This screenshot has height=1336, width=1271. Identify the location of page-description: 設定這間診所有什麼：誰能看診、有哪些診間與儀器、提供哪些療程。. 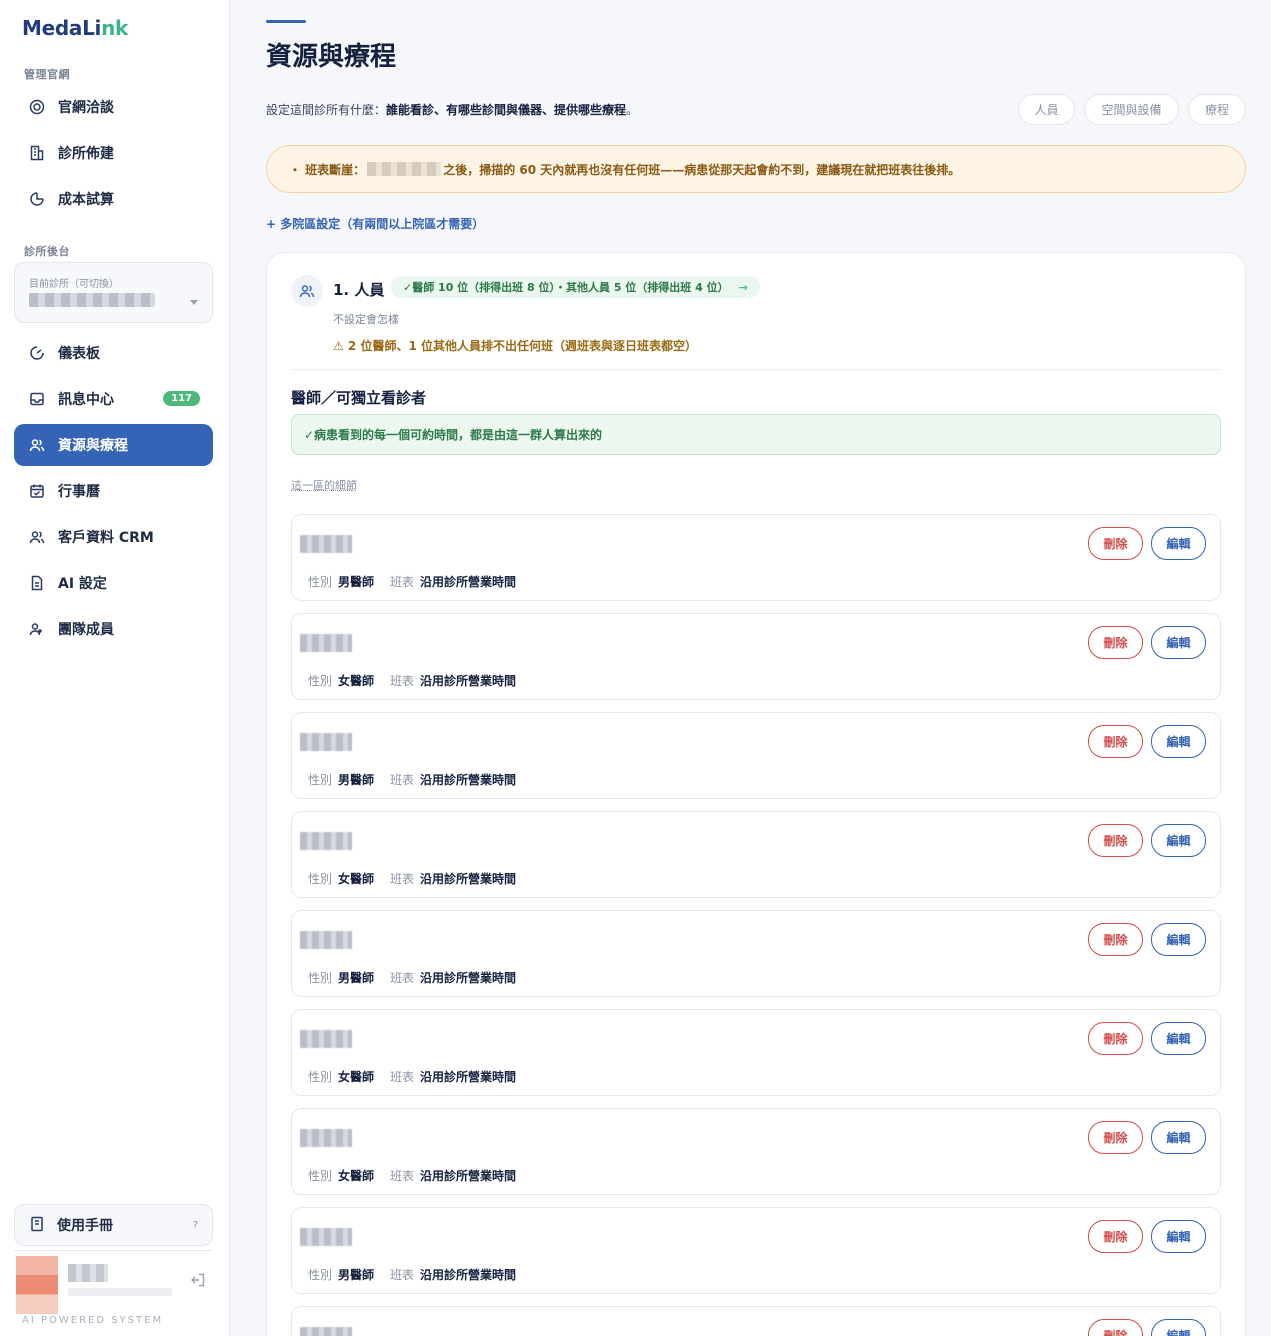
(452, 110).